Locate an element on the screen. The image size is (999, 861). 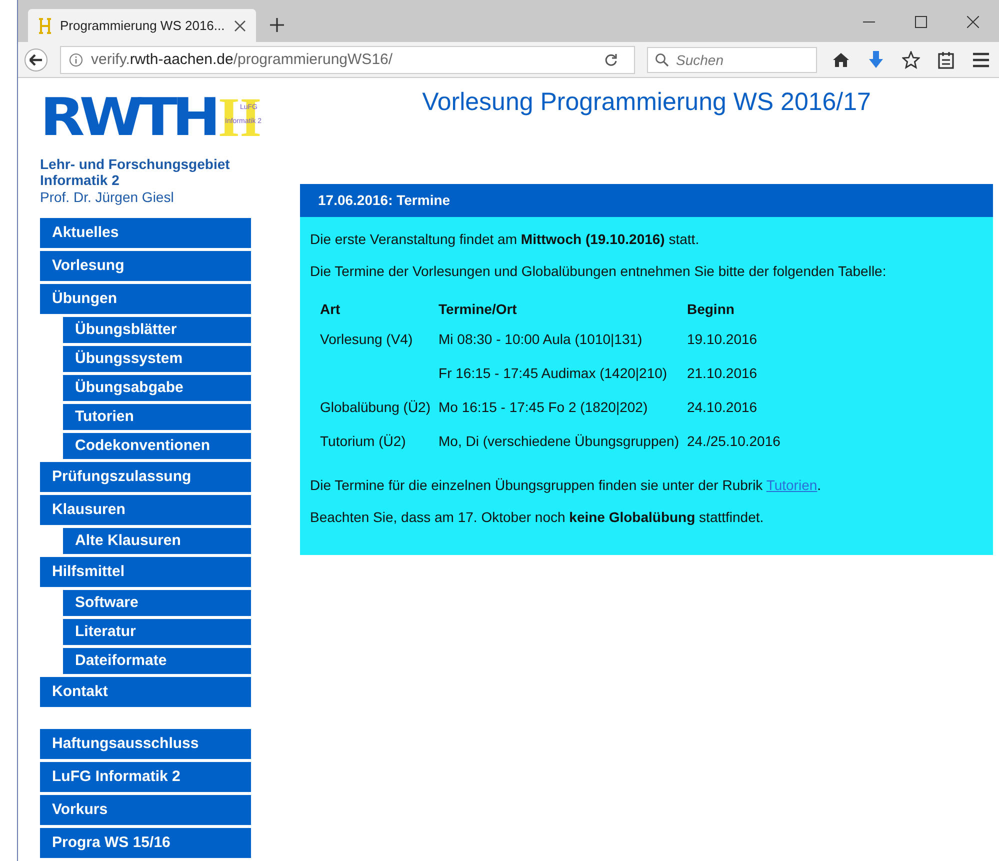
page-title: Vorlesung Programmierung WS 2016/17 is located at coordinates (646, 102).